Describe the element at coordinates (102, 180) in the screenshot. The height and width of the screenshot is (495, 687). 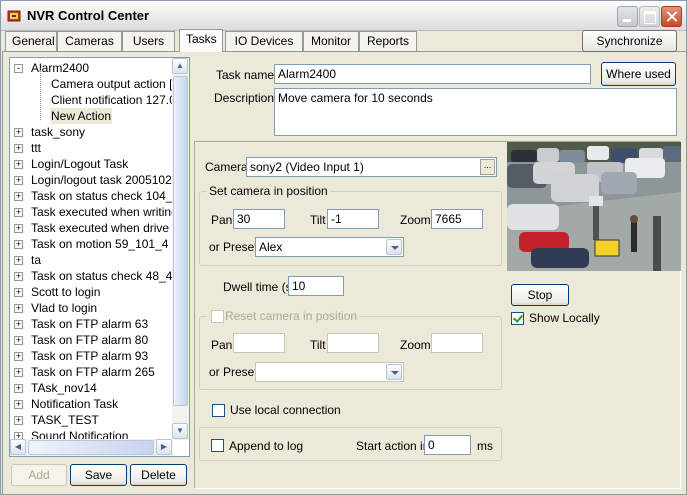
I see `tree-item-label: Login/logout task 200510241` at that location.